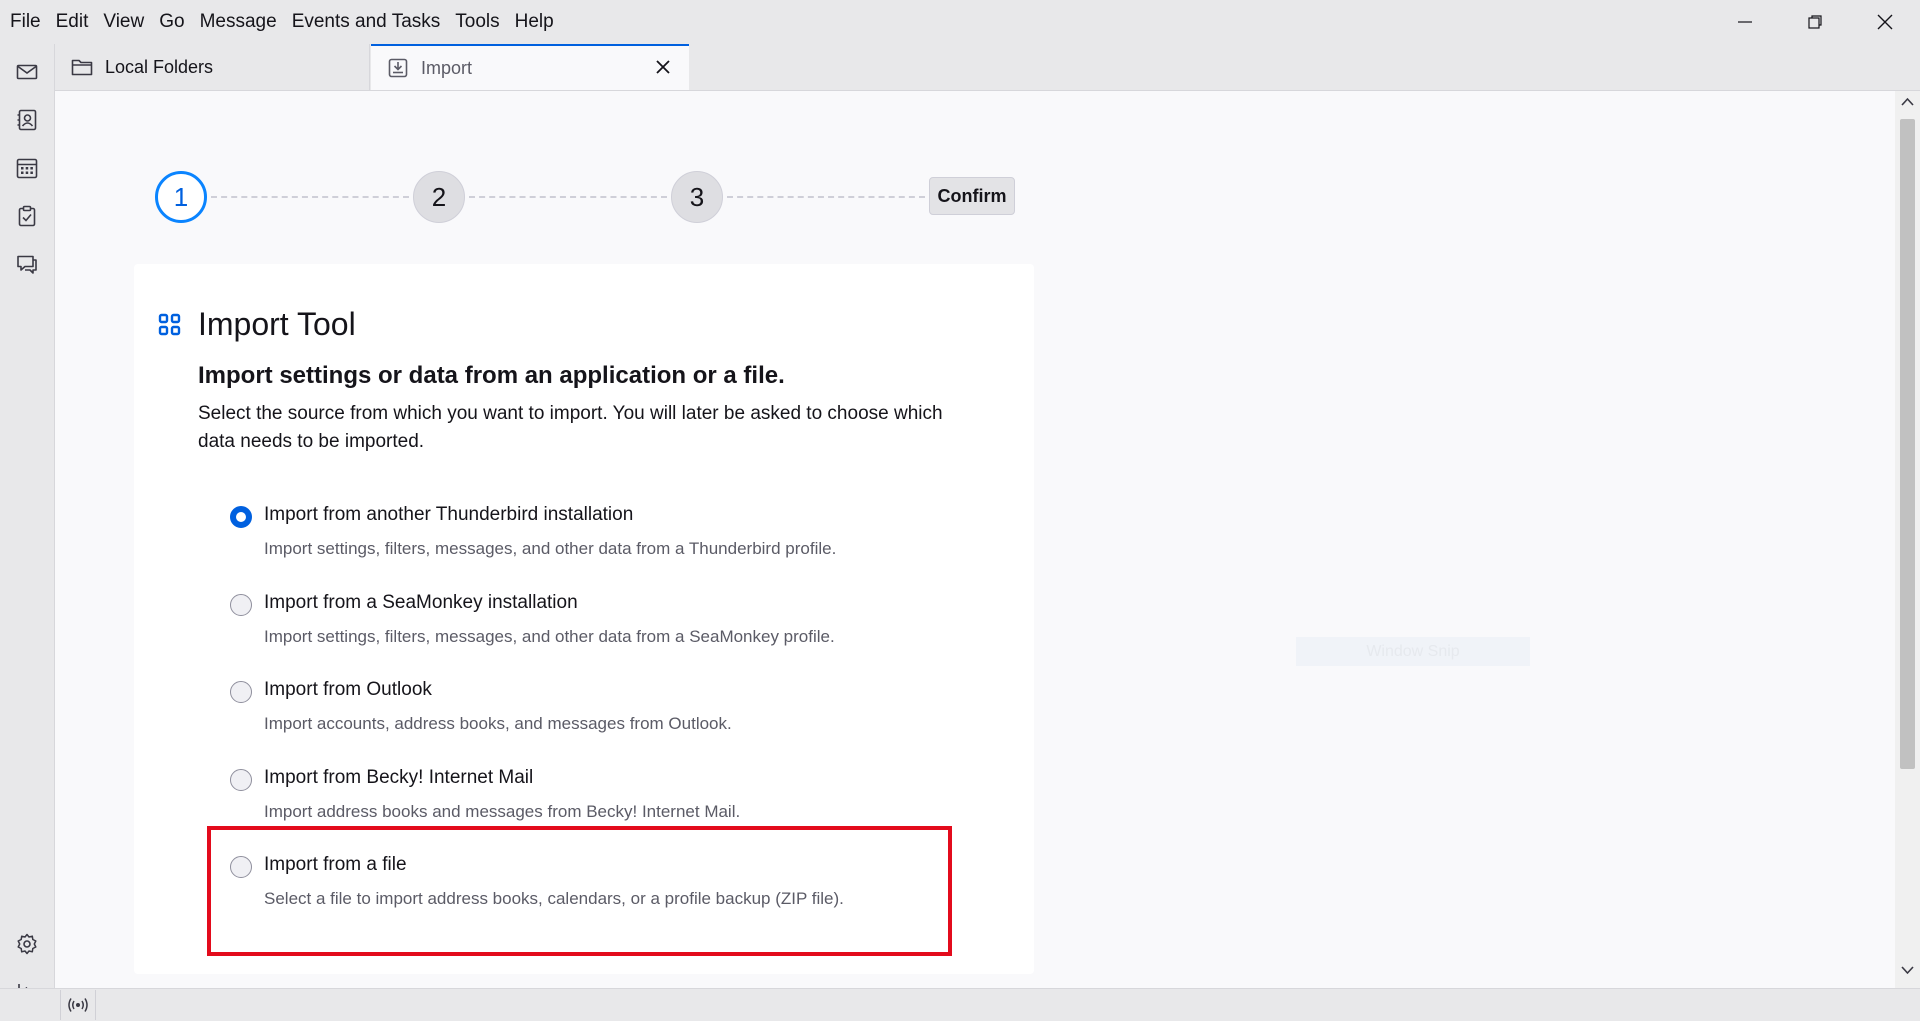 Image resolution: width=1920 pixels, height=1021 pixels. Describe the element at coordinates (972, 196) in the screenshot. I see `confirm-step: Confirm` at that location.